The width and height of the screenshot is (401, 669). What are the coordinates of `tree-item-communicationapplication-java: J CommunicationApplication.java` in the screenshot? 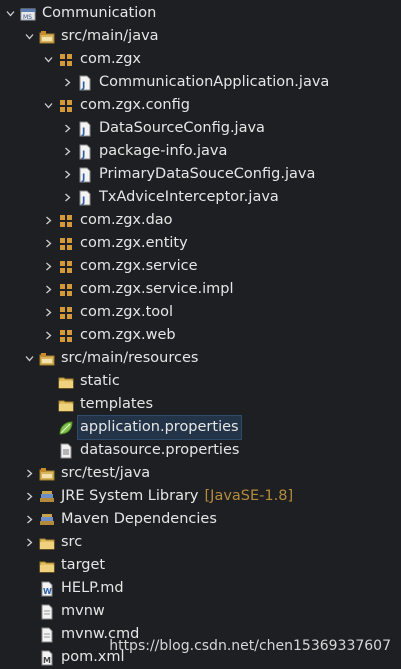 It's located at (200, 82).